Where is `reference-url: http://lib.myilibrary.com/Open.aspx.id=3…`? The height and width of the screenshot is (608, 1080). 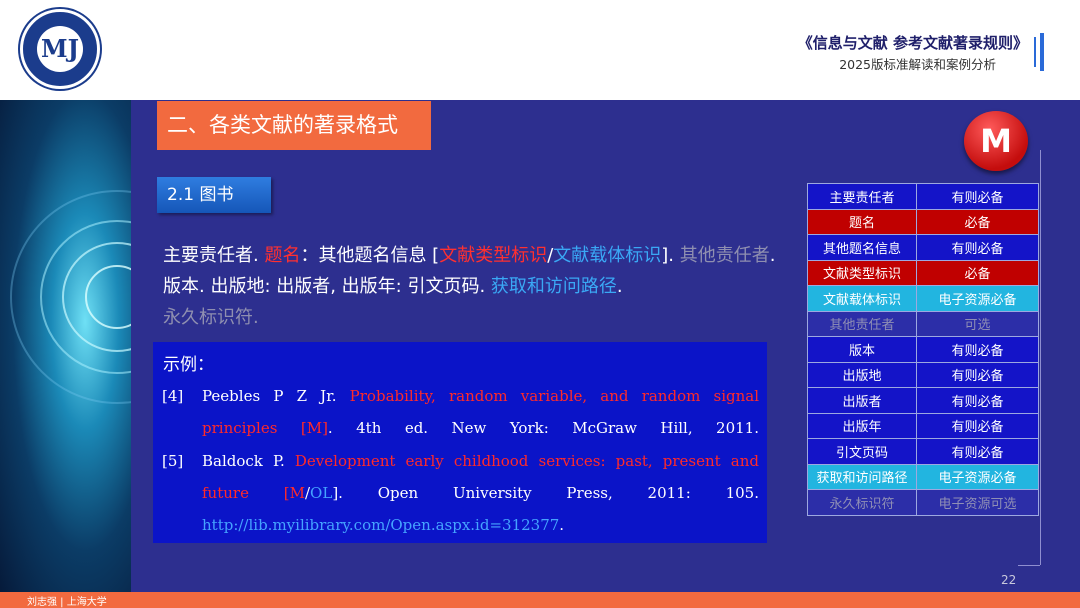 reference-url: http://lib.myilibrary.com/Open.aspx.id=3… is located at coordinates (380, 525).